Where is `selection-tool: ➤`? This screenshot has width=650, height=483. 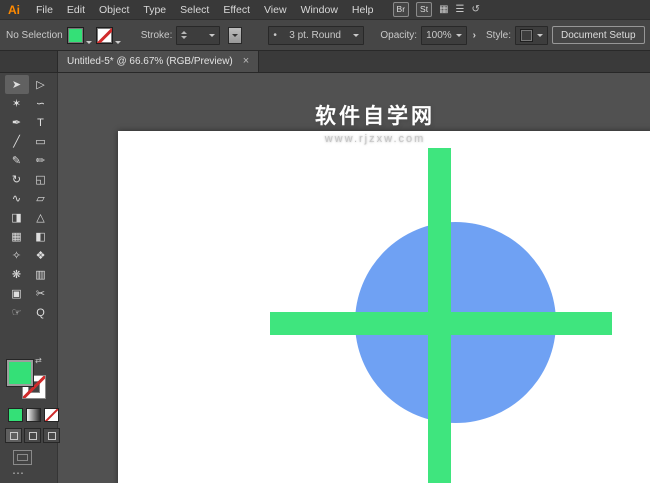 selection-tool: ➤ is located at coordinates (16, 84).